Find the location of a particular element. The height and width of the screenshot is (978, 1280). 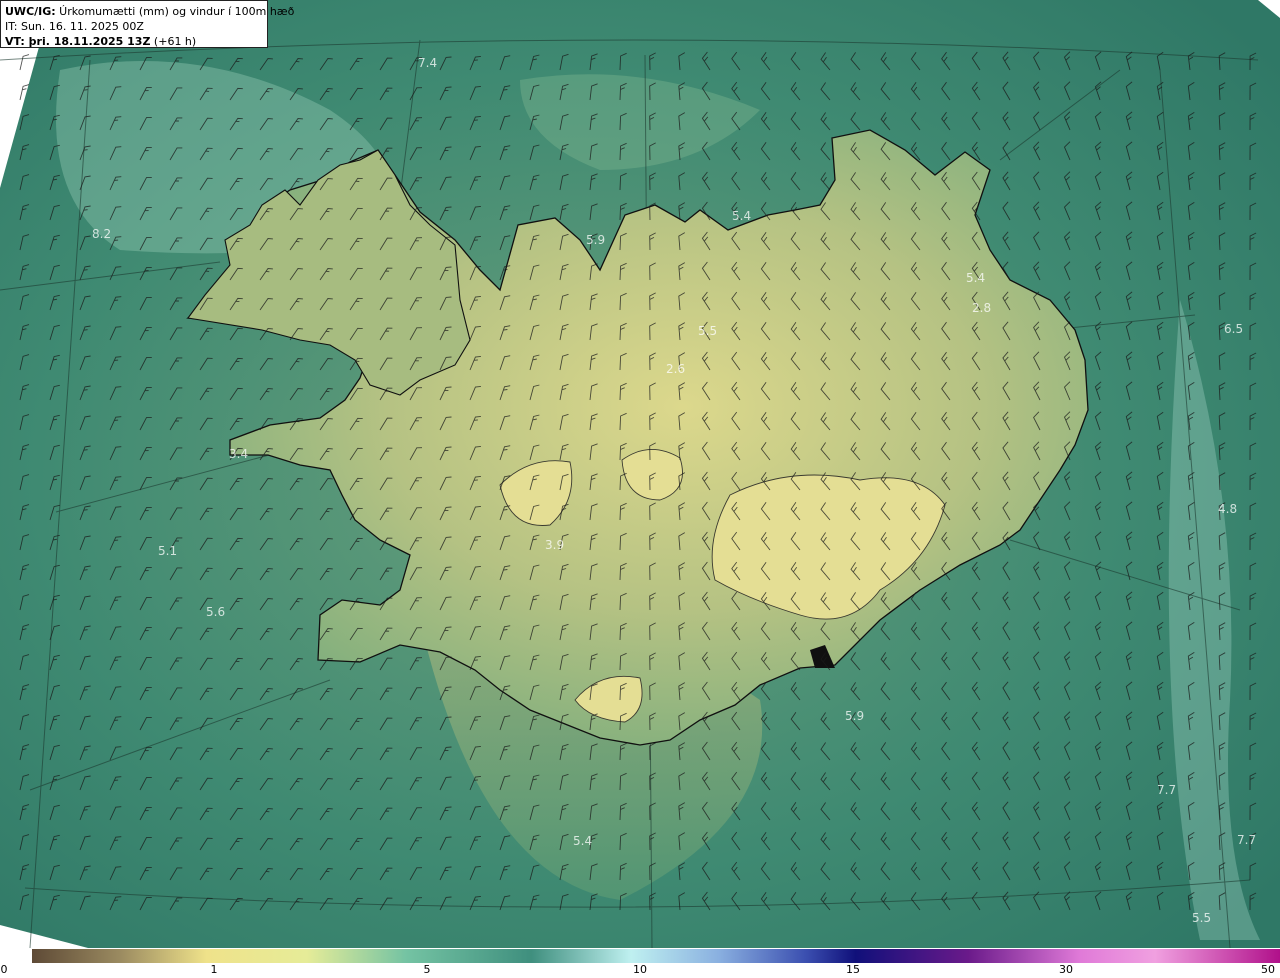

map-label: 3.9 is located at coordinates (554, 545).